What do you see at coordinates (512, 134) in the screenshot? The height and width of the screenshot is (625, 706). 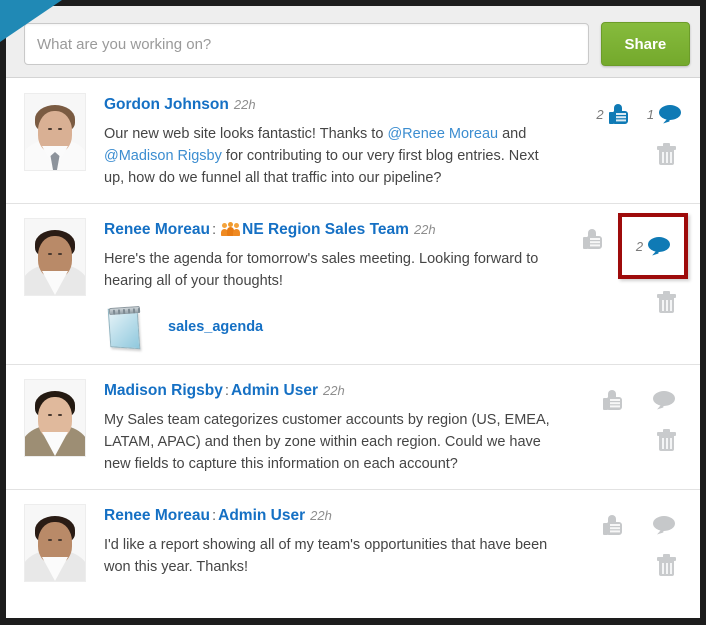 I see `post-text-fragment: and` at bounding box center [512, 134].